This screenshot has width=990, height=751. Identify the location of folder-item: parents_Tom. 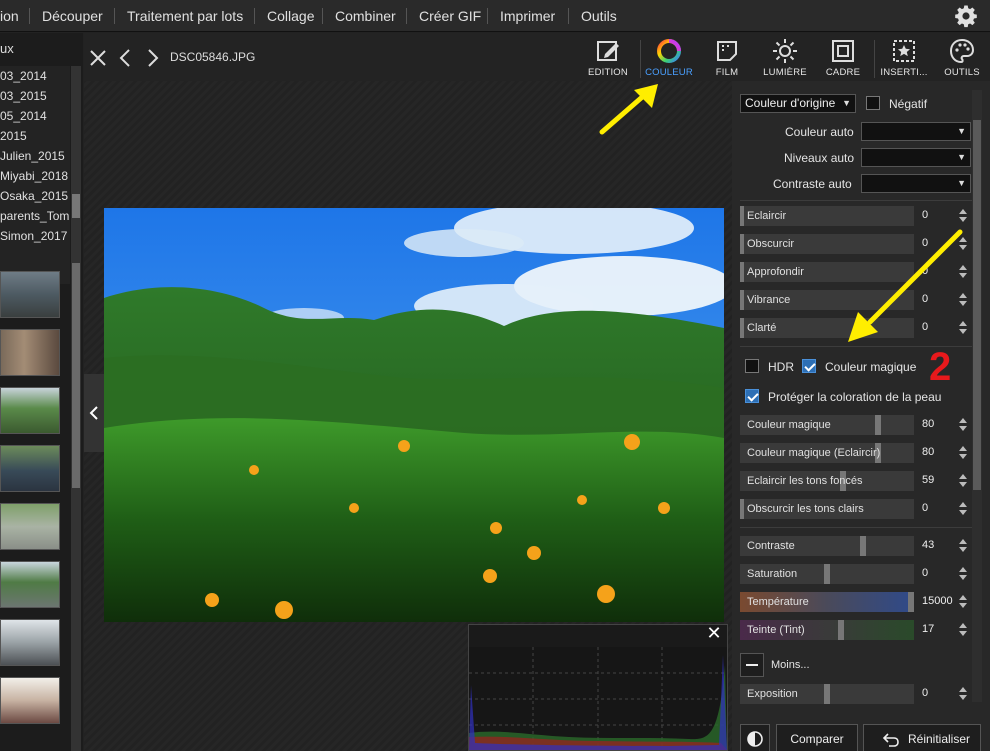
(35, 216).